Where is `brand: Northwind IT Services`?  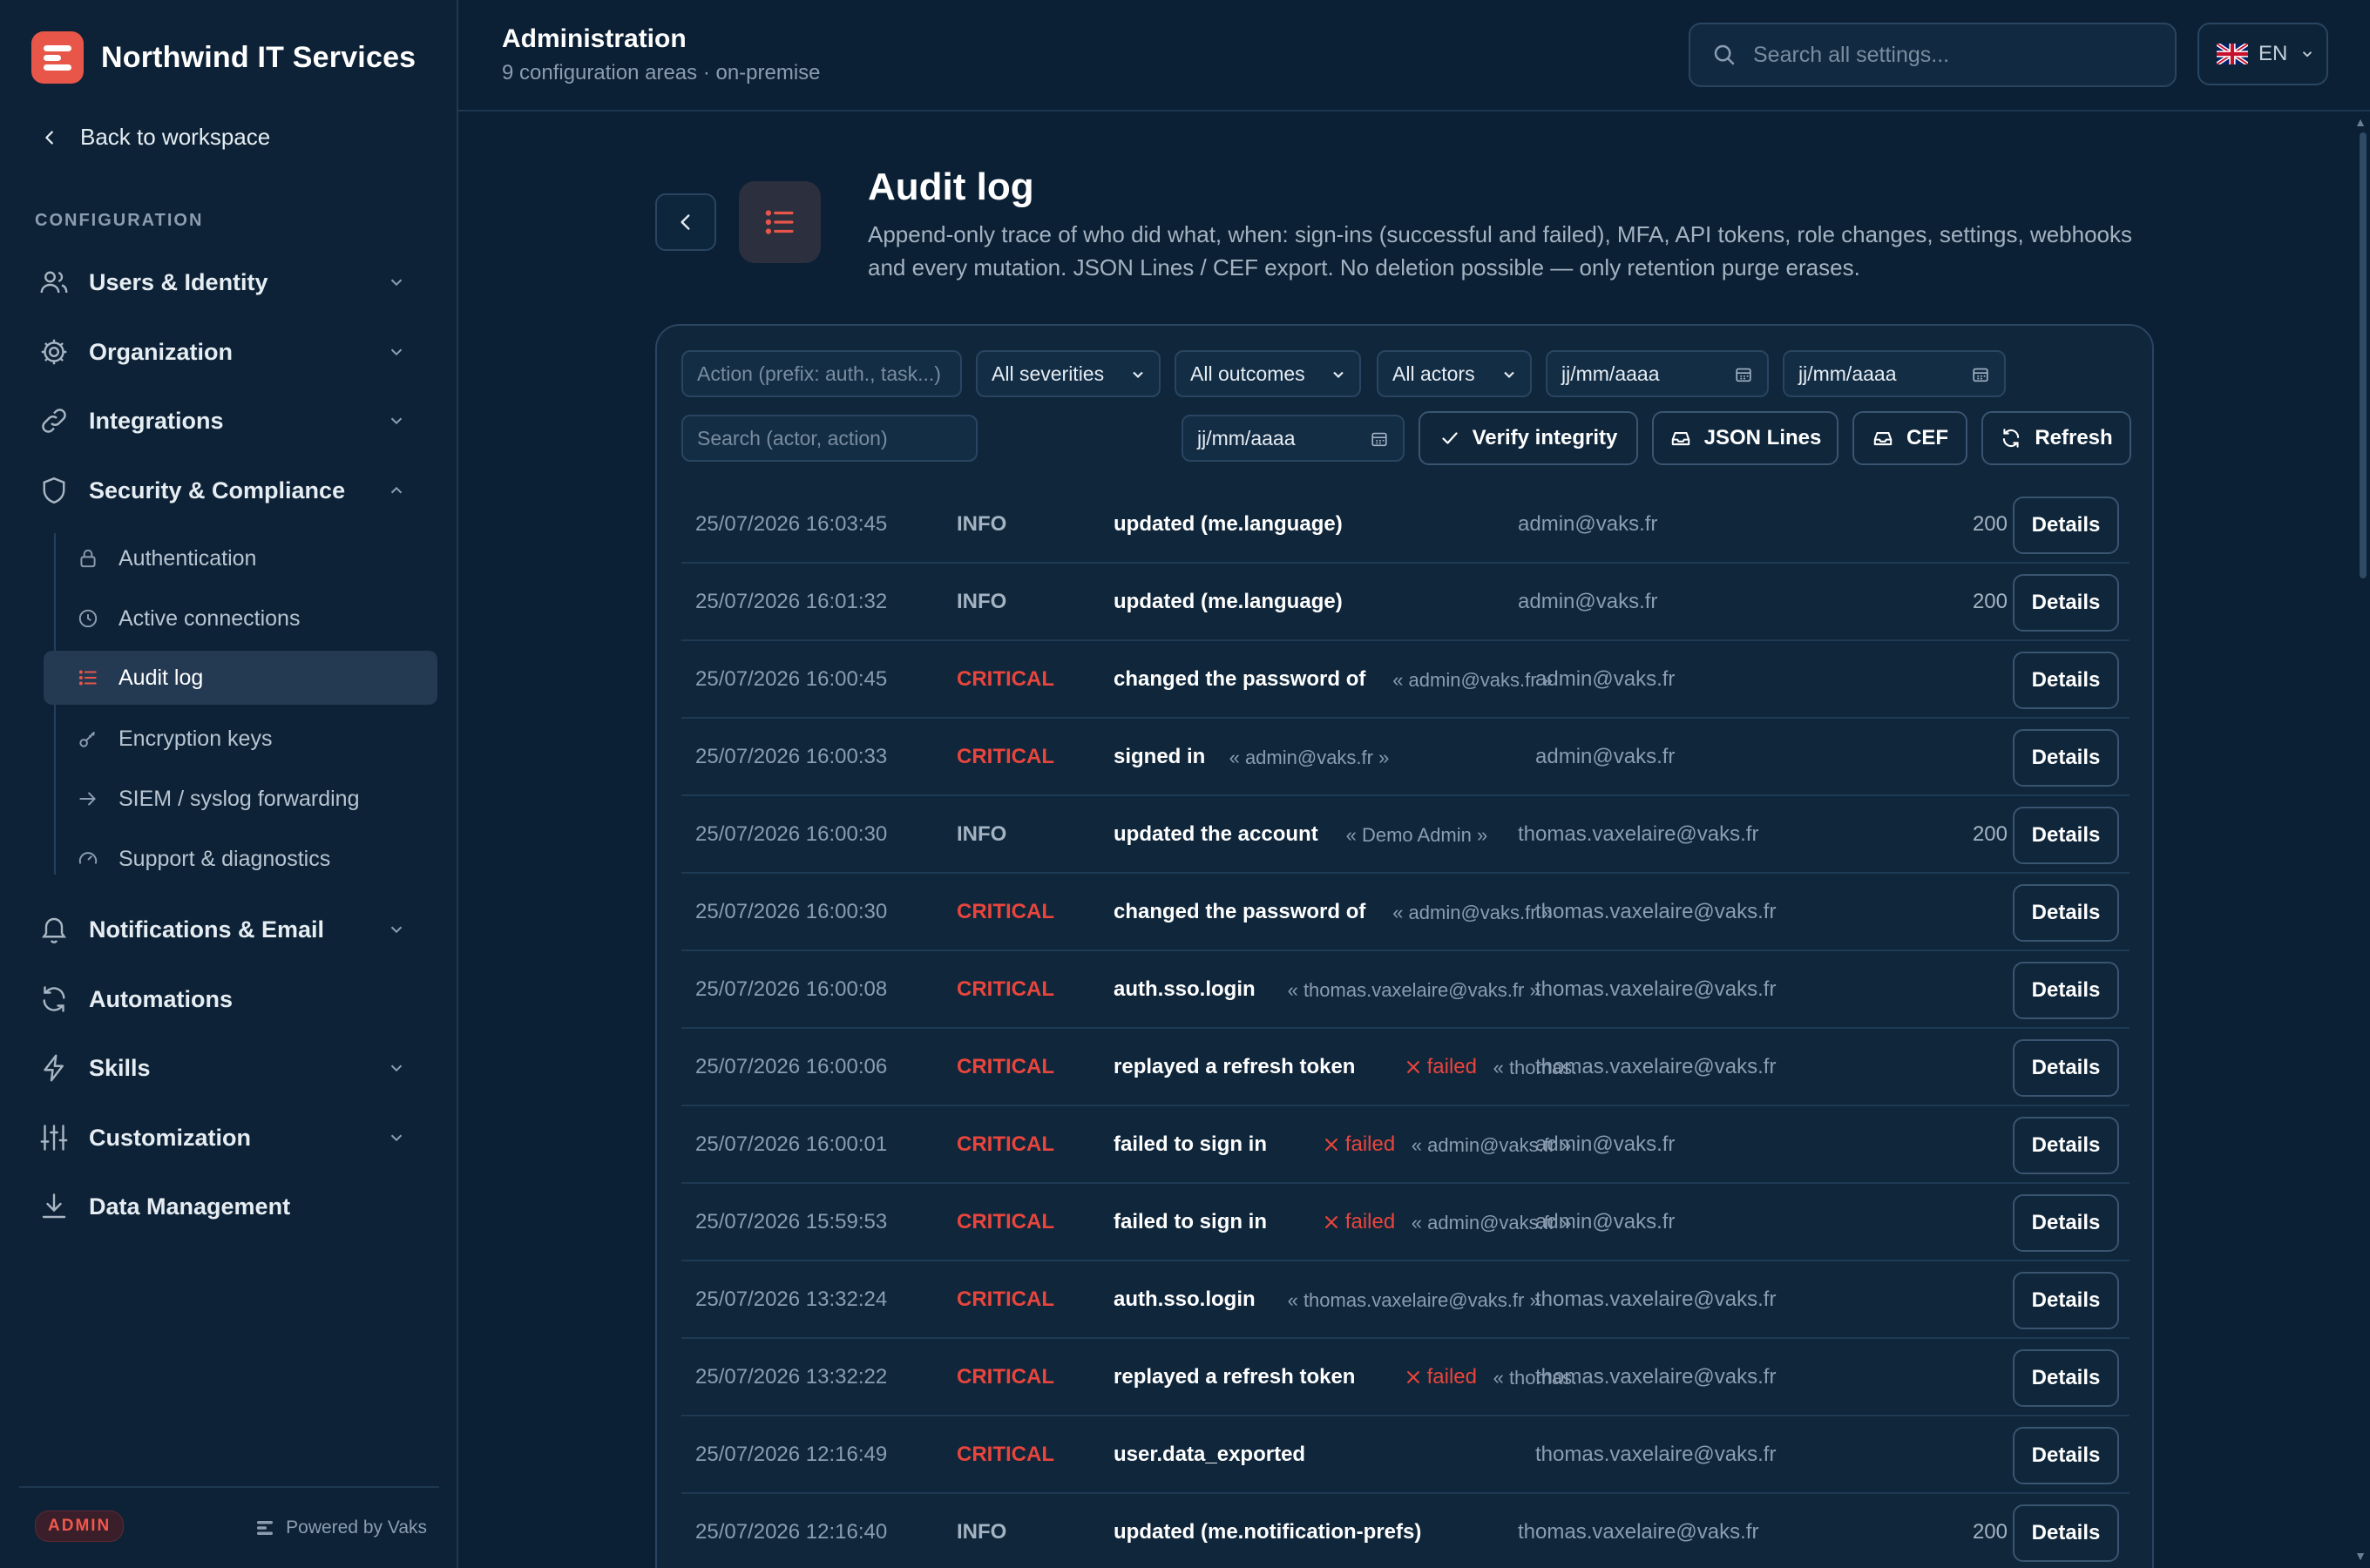
brand: Northwind IT Services is located at coordinates (223, 58).